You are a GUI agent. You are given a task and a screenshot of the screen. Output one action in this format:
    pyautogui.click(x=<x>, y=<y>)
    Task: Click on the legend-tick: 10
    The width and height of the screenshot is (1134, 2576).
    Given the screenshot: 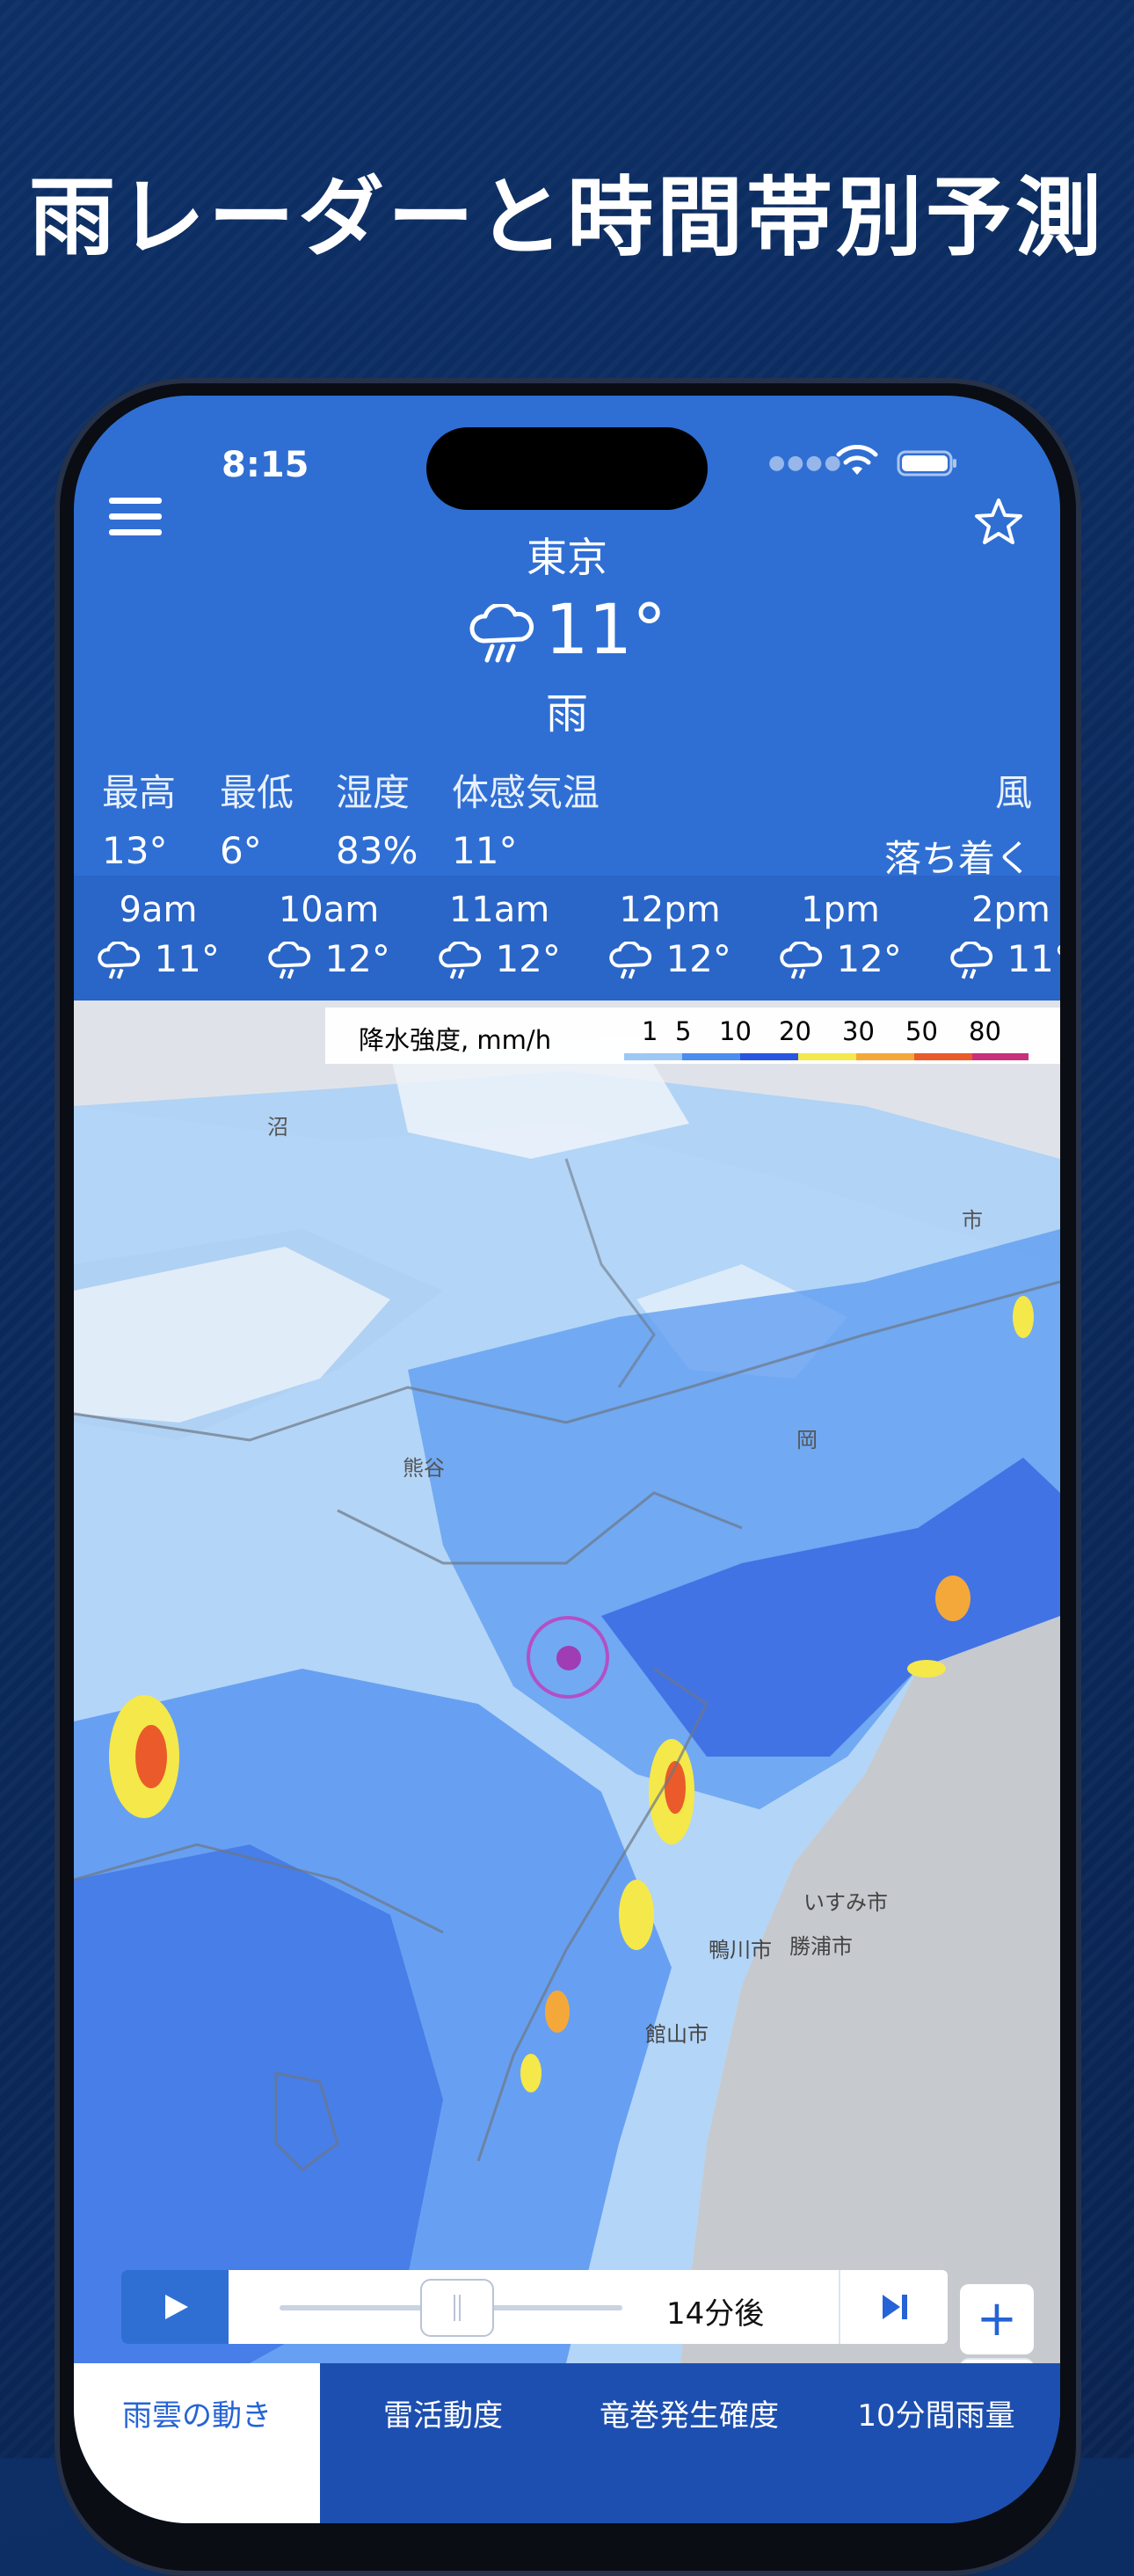 What is the action you would take?
    pyautogui.click(x=736, y=1031)
    